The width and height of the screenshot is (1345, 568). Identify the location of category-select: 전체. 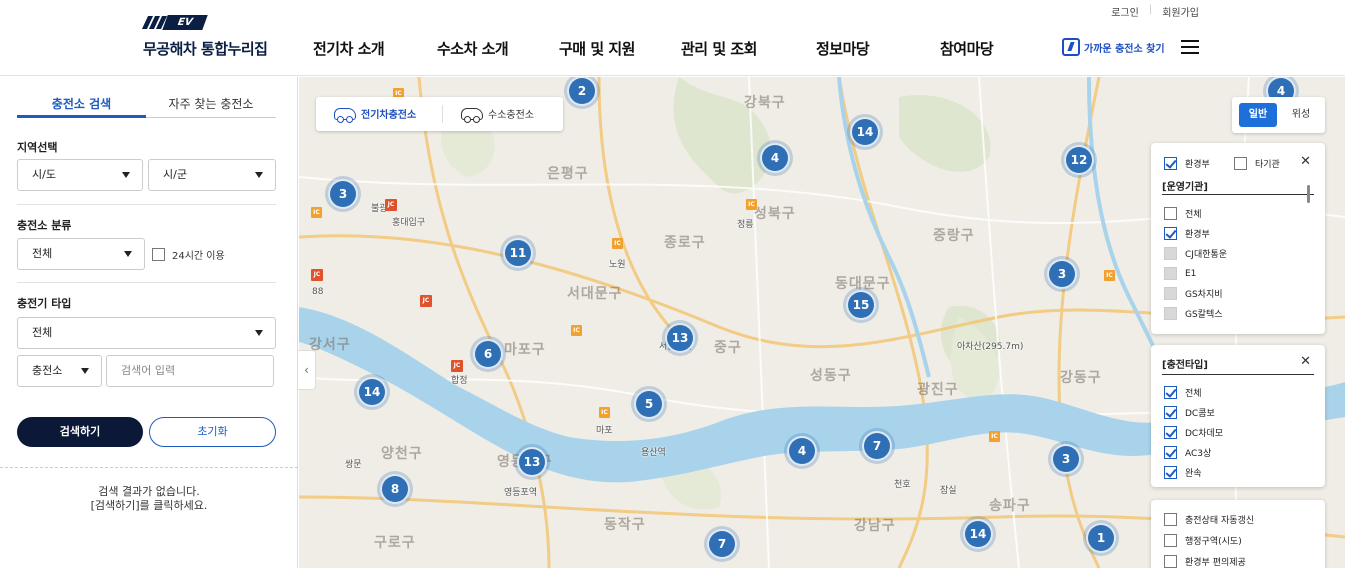
(81, 254).